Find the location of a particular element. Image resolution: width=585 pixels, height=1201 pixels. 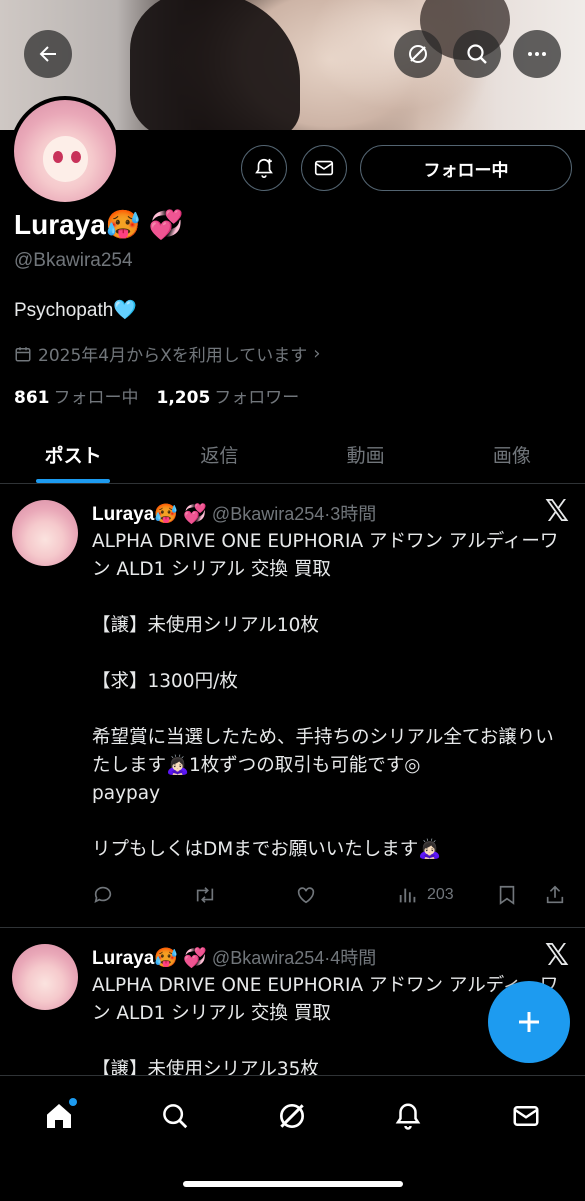

tab-videos: 動画 is located at coordinates (366, 454).